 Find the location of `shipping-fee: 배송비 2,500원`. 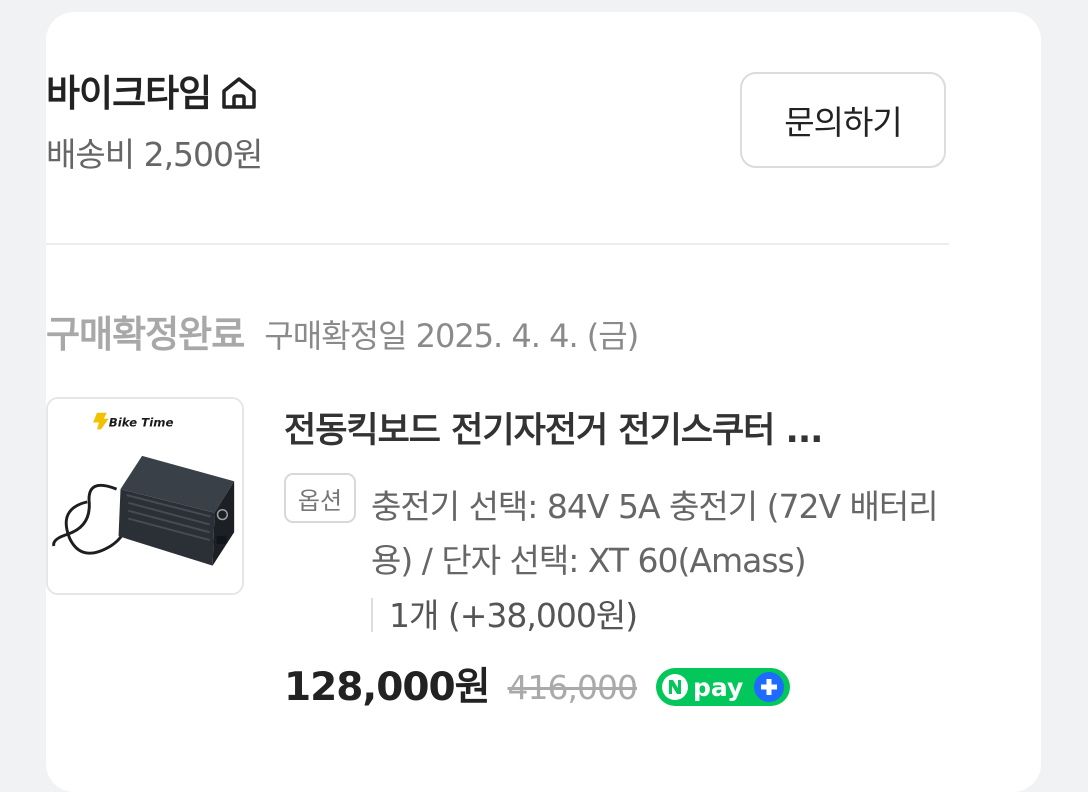

shipping-fee: 배송비 2,500원 is located at coordinates (154, 154).